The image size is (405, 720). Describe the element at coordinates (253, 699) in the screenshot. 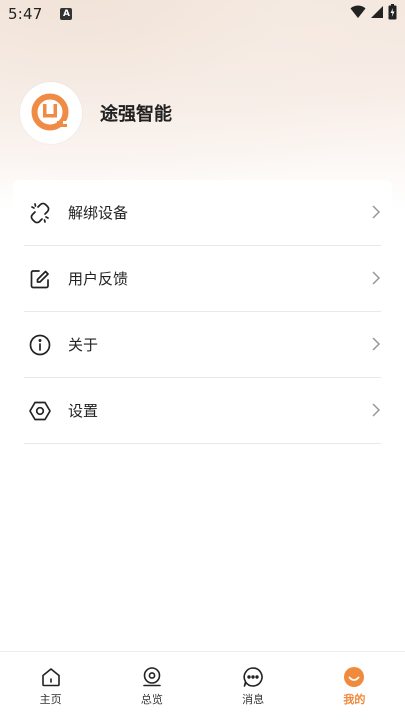

I see `tab-label: 消息` at that location.